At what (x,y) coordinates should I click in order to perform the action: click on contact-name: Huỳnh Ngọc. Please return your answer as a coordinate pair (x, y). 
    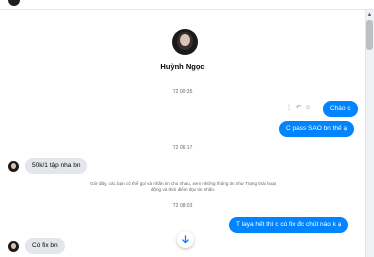
    Looking at the image, I should click on (182, 66).